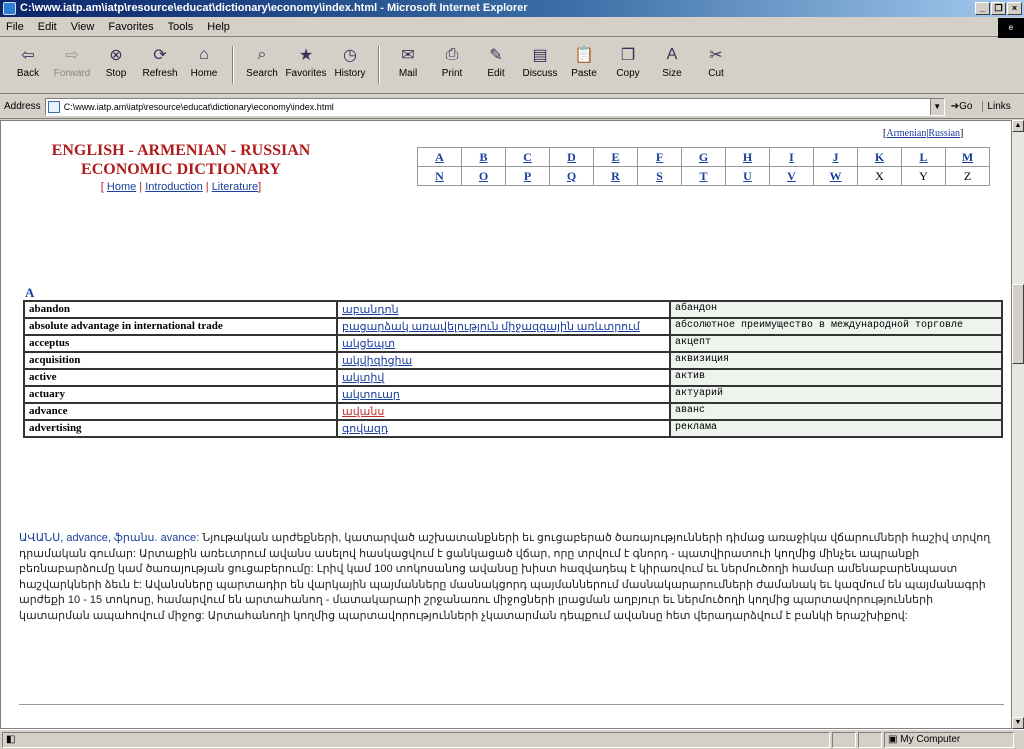 Image resolution: width=1024 pixels, height=749 pixels. I want to click on letter-link-v: V, so click(791, 176).